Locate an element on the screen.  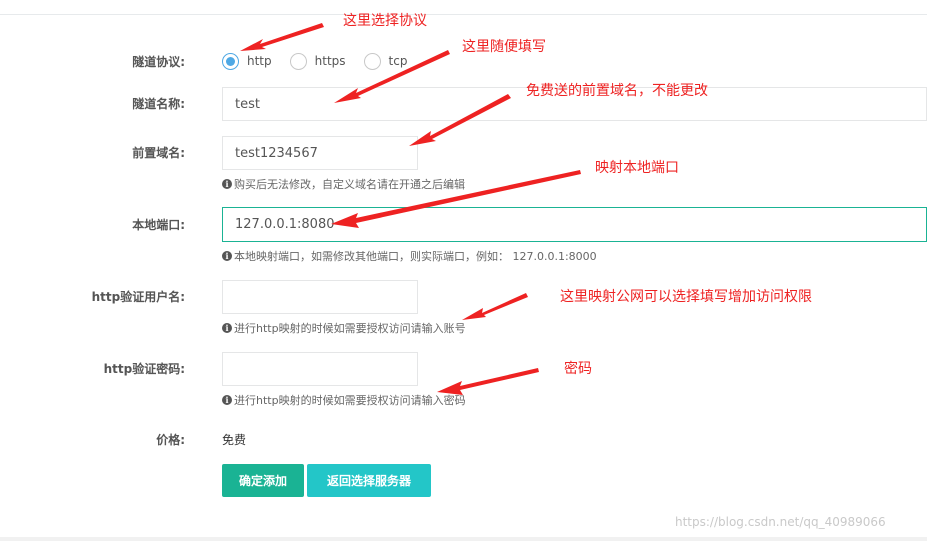
arrow-local-port is located at coordinates (456, 199).